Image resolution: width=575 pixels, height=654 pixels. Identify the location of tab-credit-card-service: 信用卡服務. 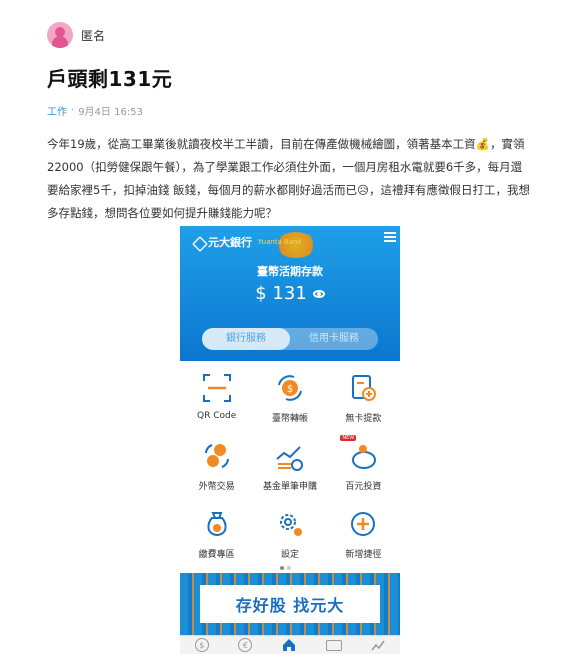
(334, 339).